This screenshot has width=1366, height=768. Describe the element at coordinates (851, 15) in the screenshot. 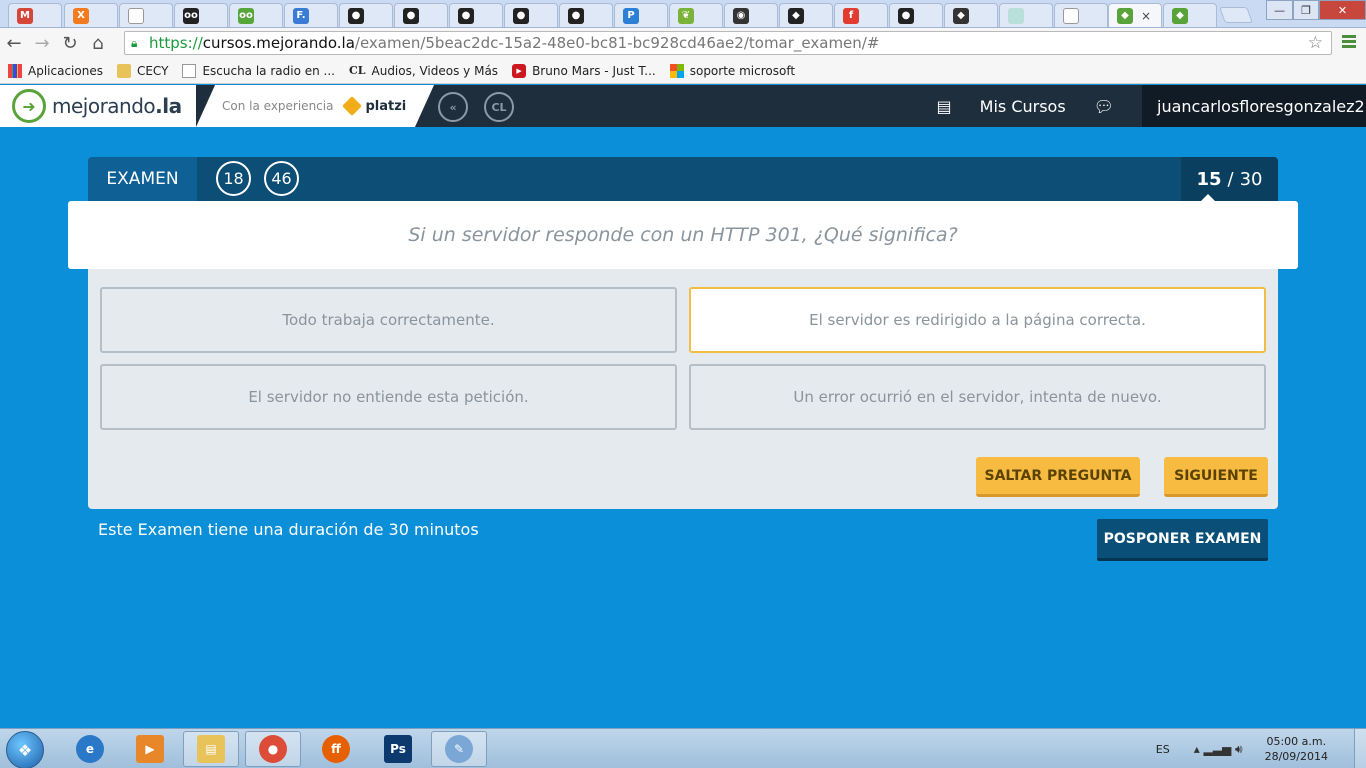

I see `flash-icon: f` at that location.